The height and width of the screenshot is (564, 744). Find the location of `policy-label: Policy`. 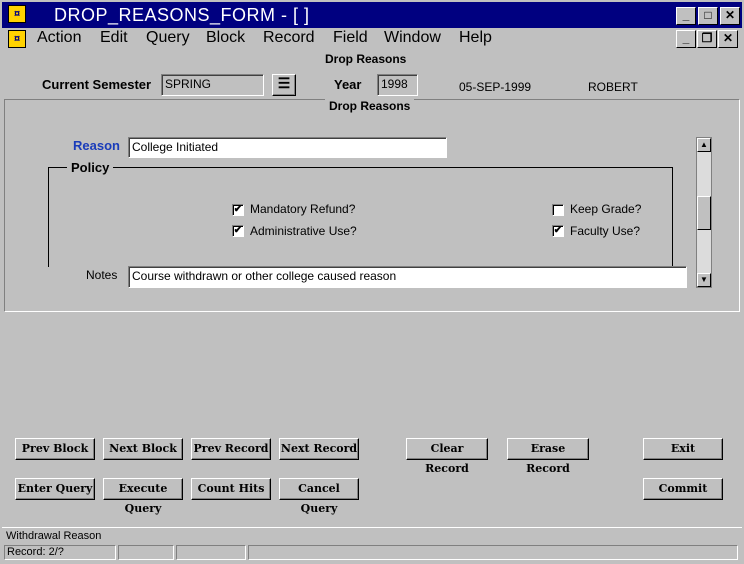

policy-label: Policy is located at coordinates (90, 167).